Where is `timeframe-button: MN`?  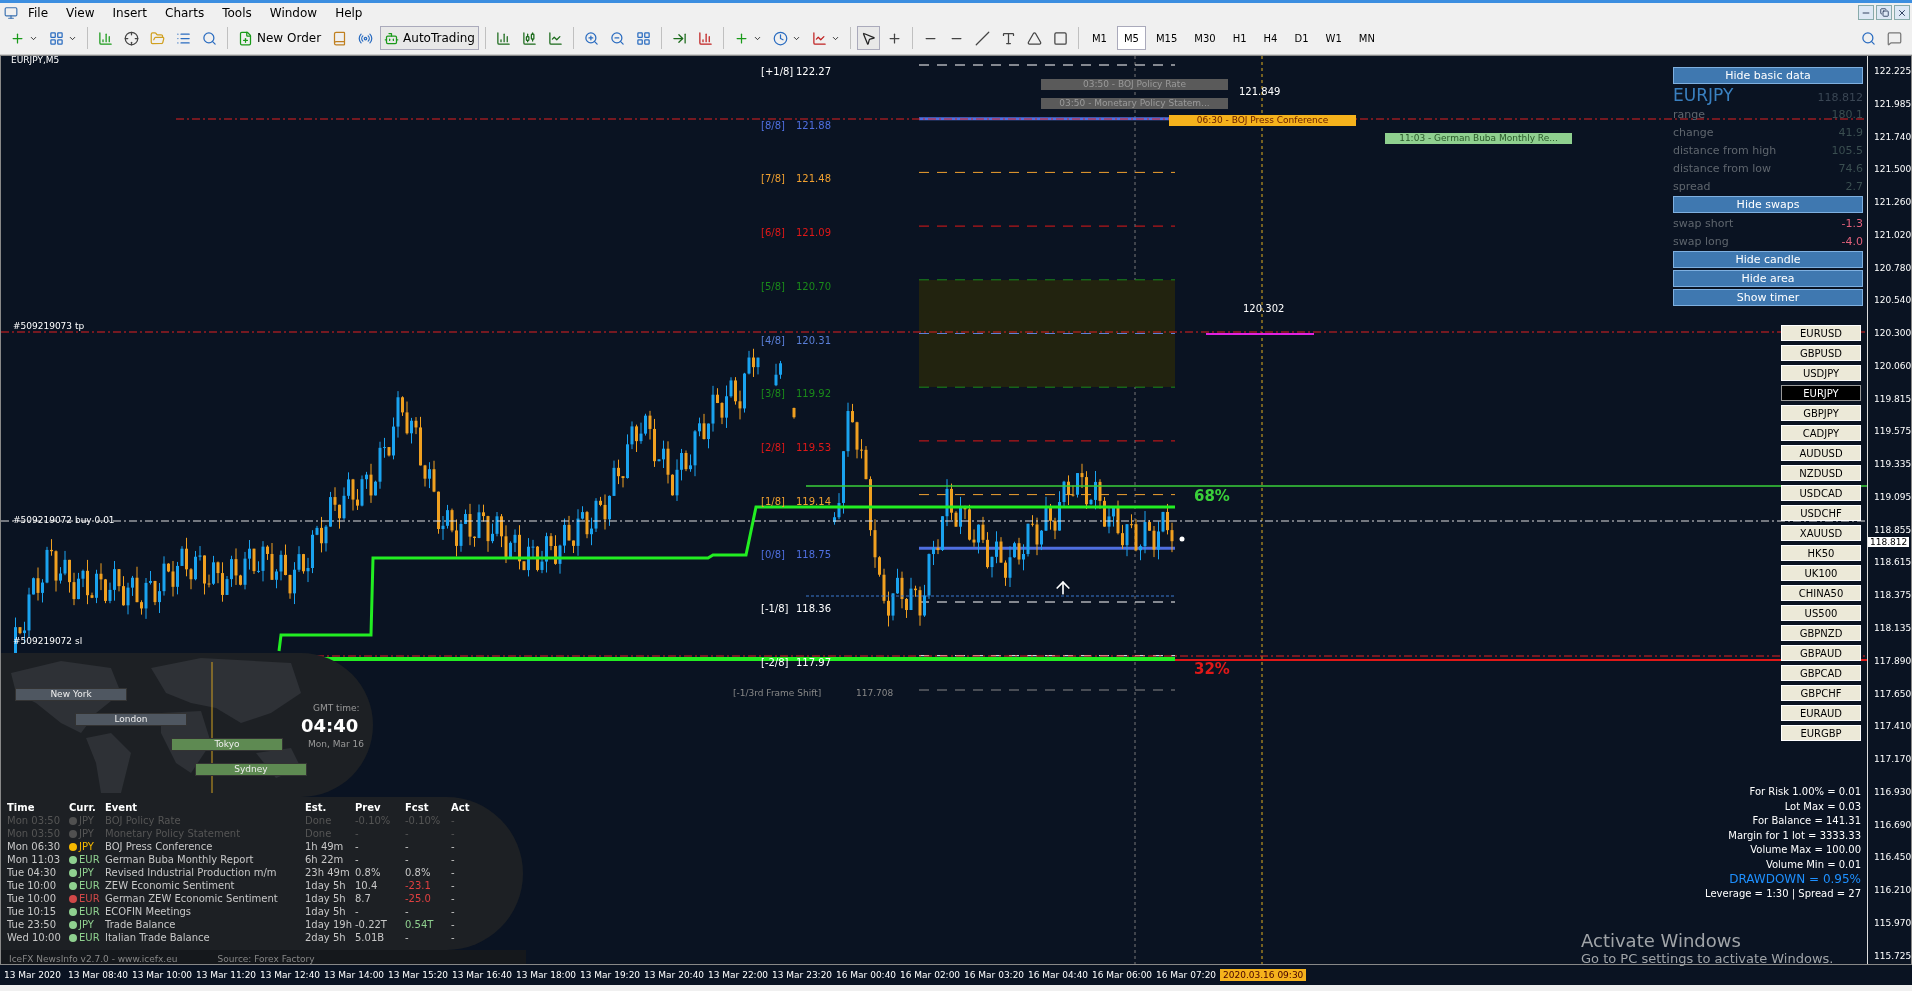 timeframe-button: MN is located at coordinates (1366, 38).